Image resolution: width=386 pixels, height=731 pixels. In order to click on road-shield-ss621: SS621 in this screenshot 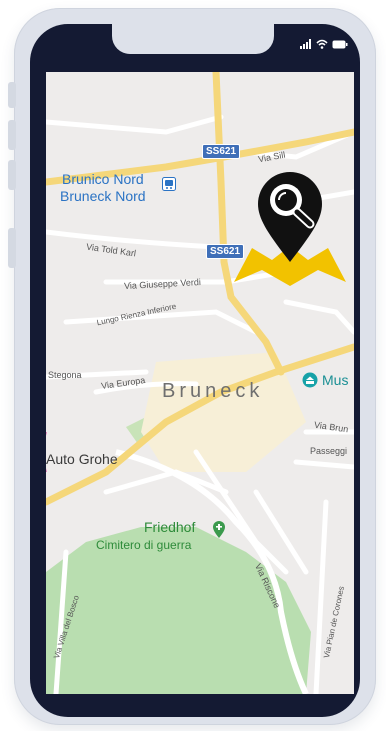, I will do `click(221, 151)`.